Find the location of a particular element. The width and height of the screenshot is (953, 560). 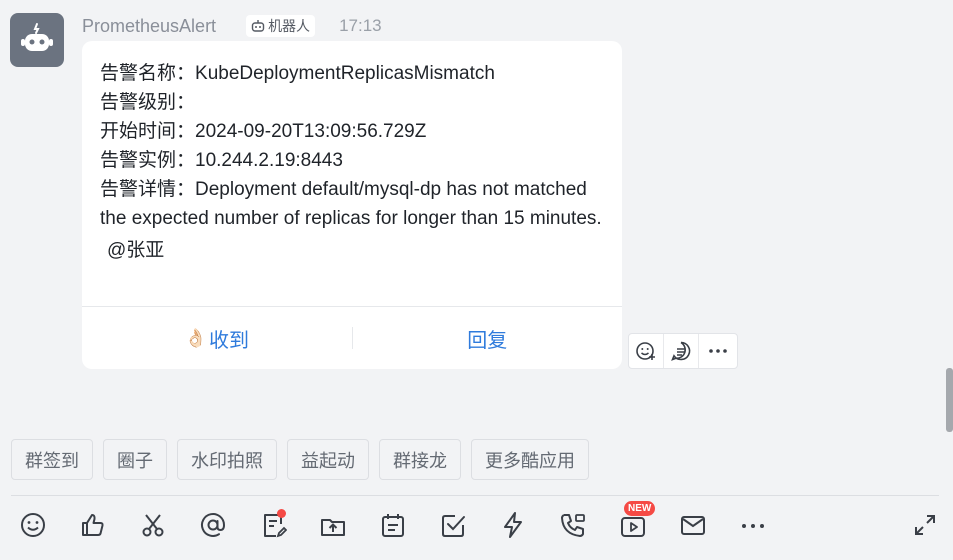

calendar-button is located at coordinates (393, 525).